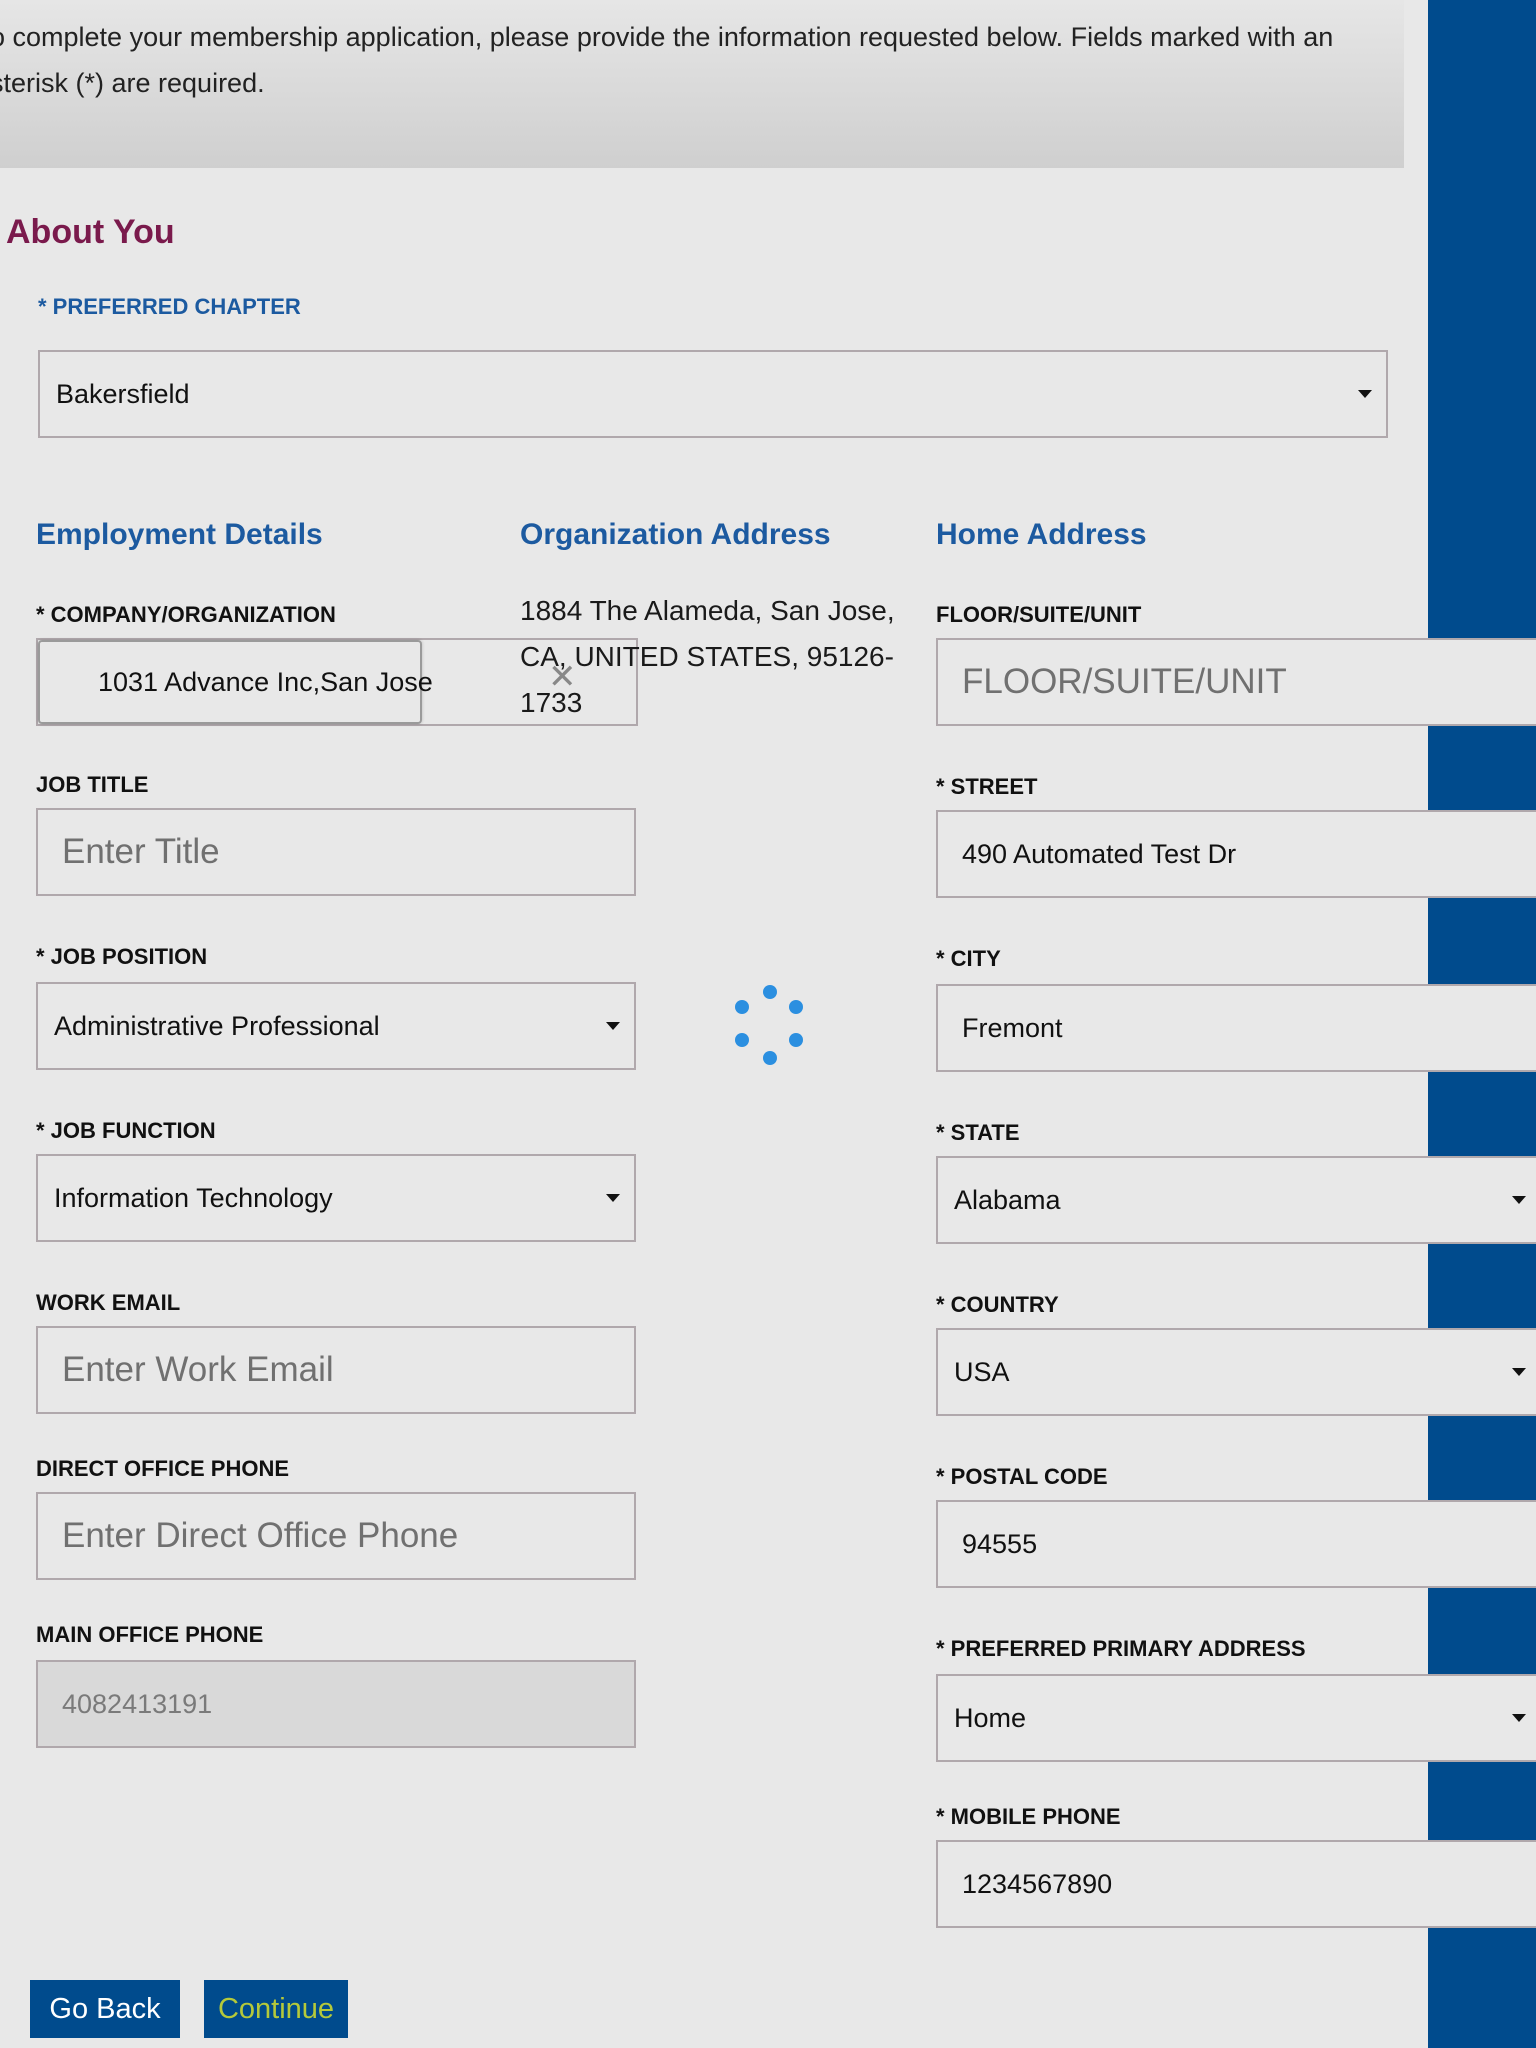 This screenshot has height=2048, width=1536. What do you see at coordinates (1022, 1476) in the screenshot?
I see `postal-code-label: * POSTAL CODE` at bounding box center [1022, 1476].